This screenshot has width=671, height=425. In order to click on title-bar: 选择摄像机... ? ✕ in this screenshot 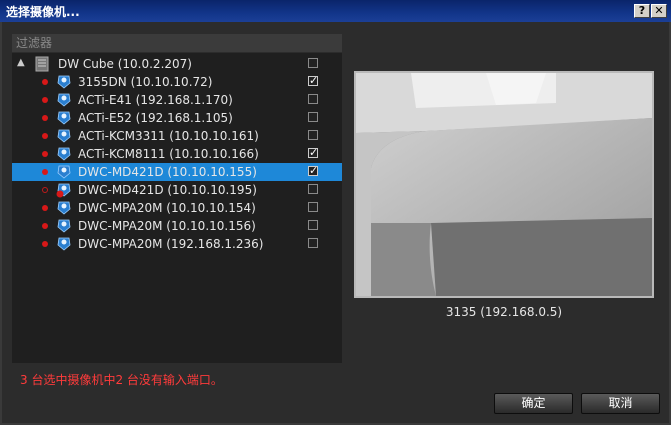, I will do `click(335, 11)`.